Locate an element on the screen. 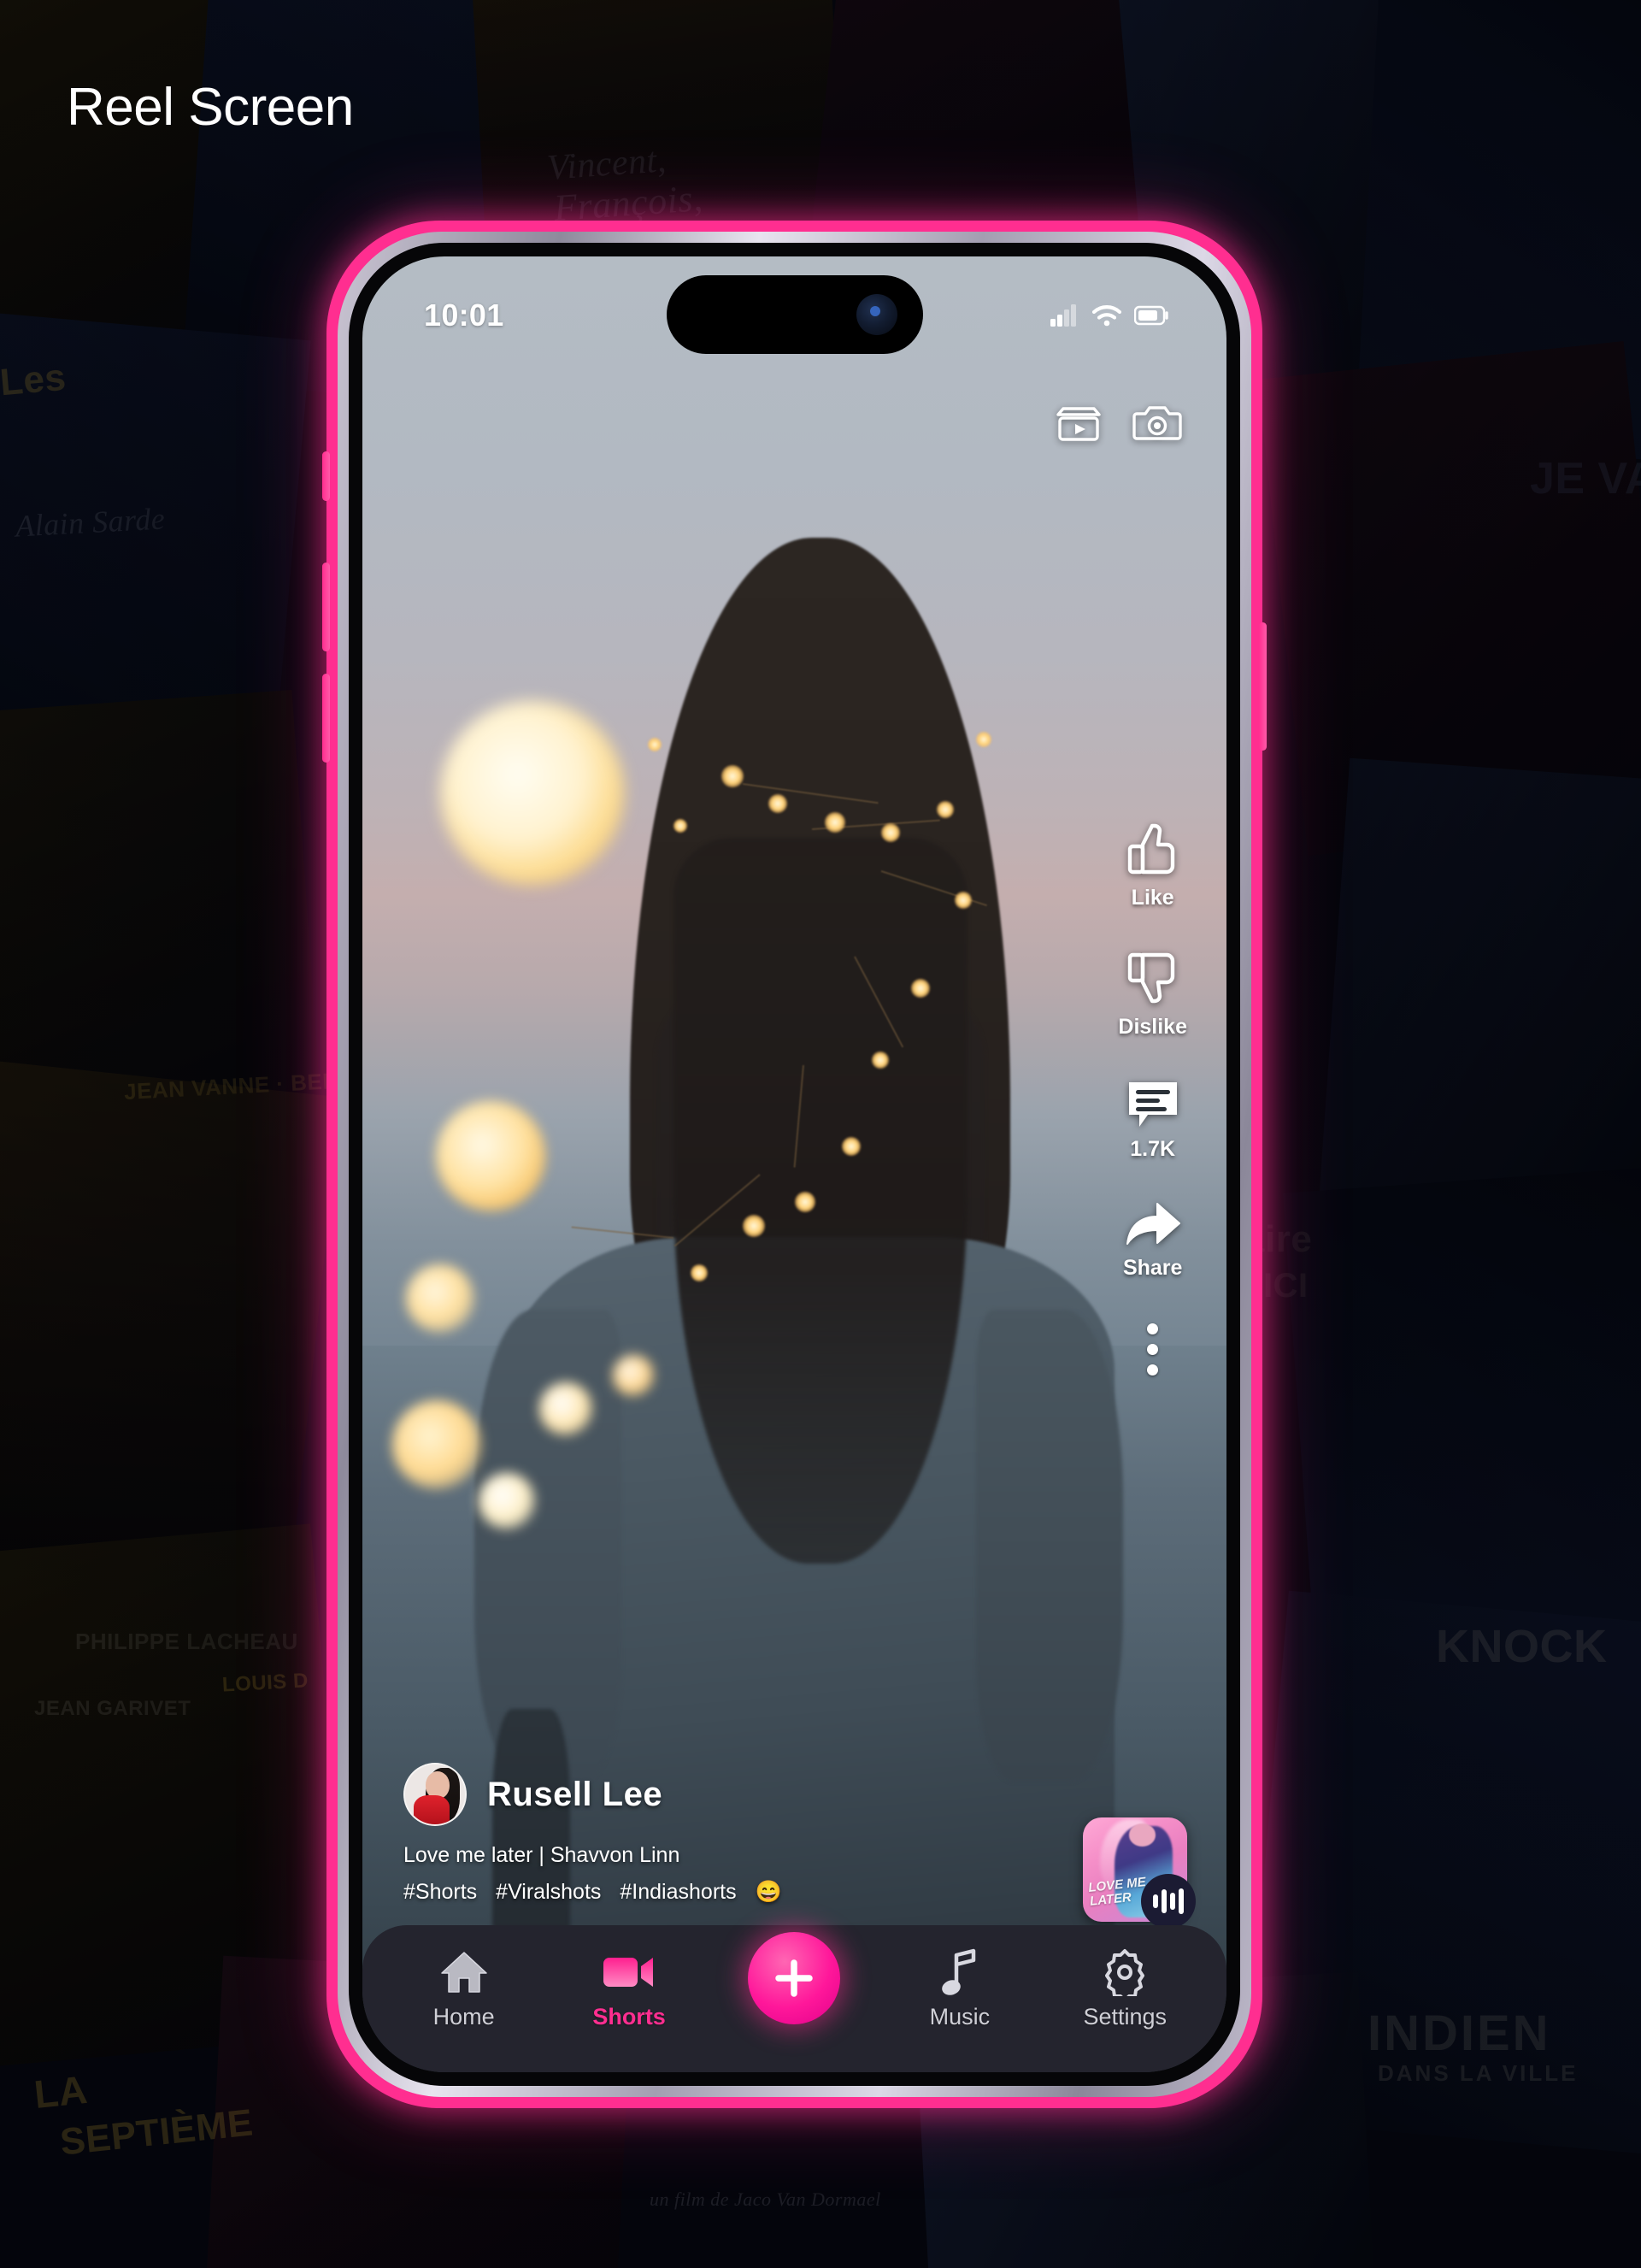 The width and height of the screenshot is (1641, 2268). avatar is located at coordinates (435, 1794).